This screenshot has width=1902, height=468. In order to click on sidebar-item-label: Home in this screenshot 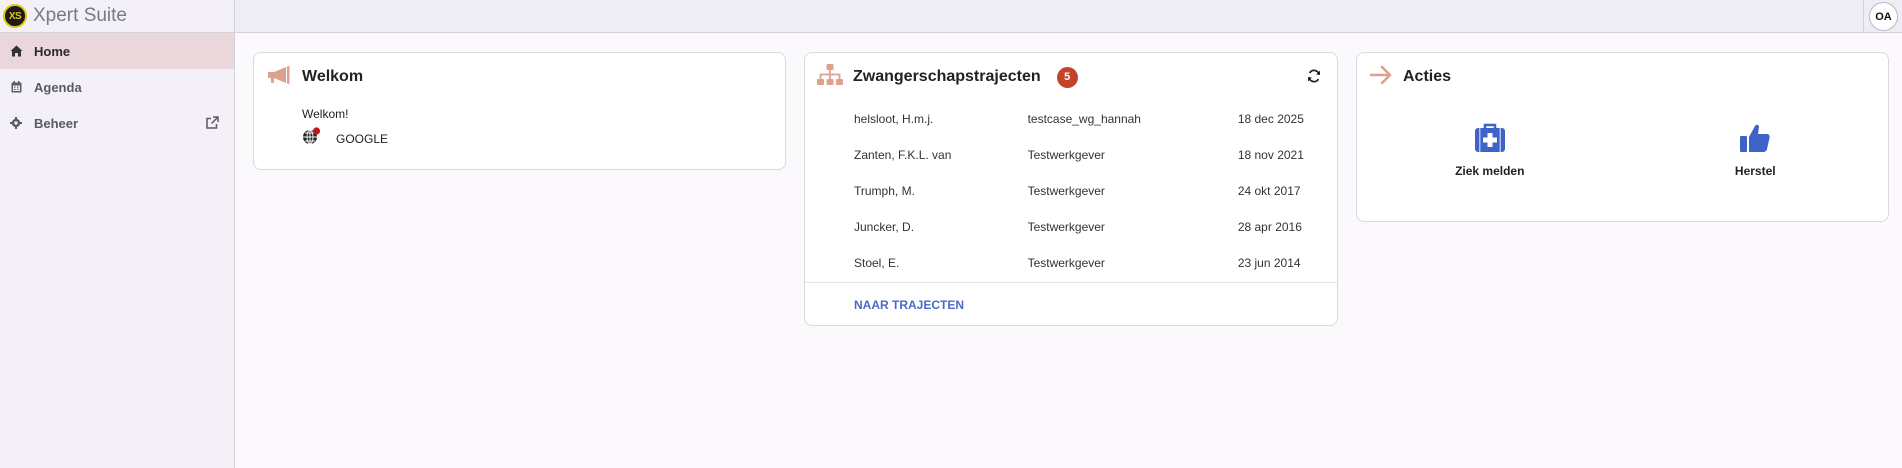, I will do `click(52, 51)`.